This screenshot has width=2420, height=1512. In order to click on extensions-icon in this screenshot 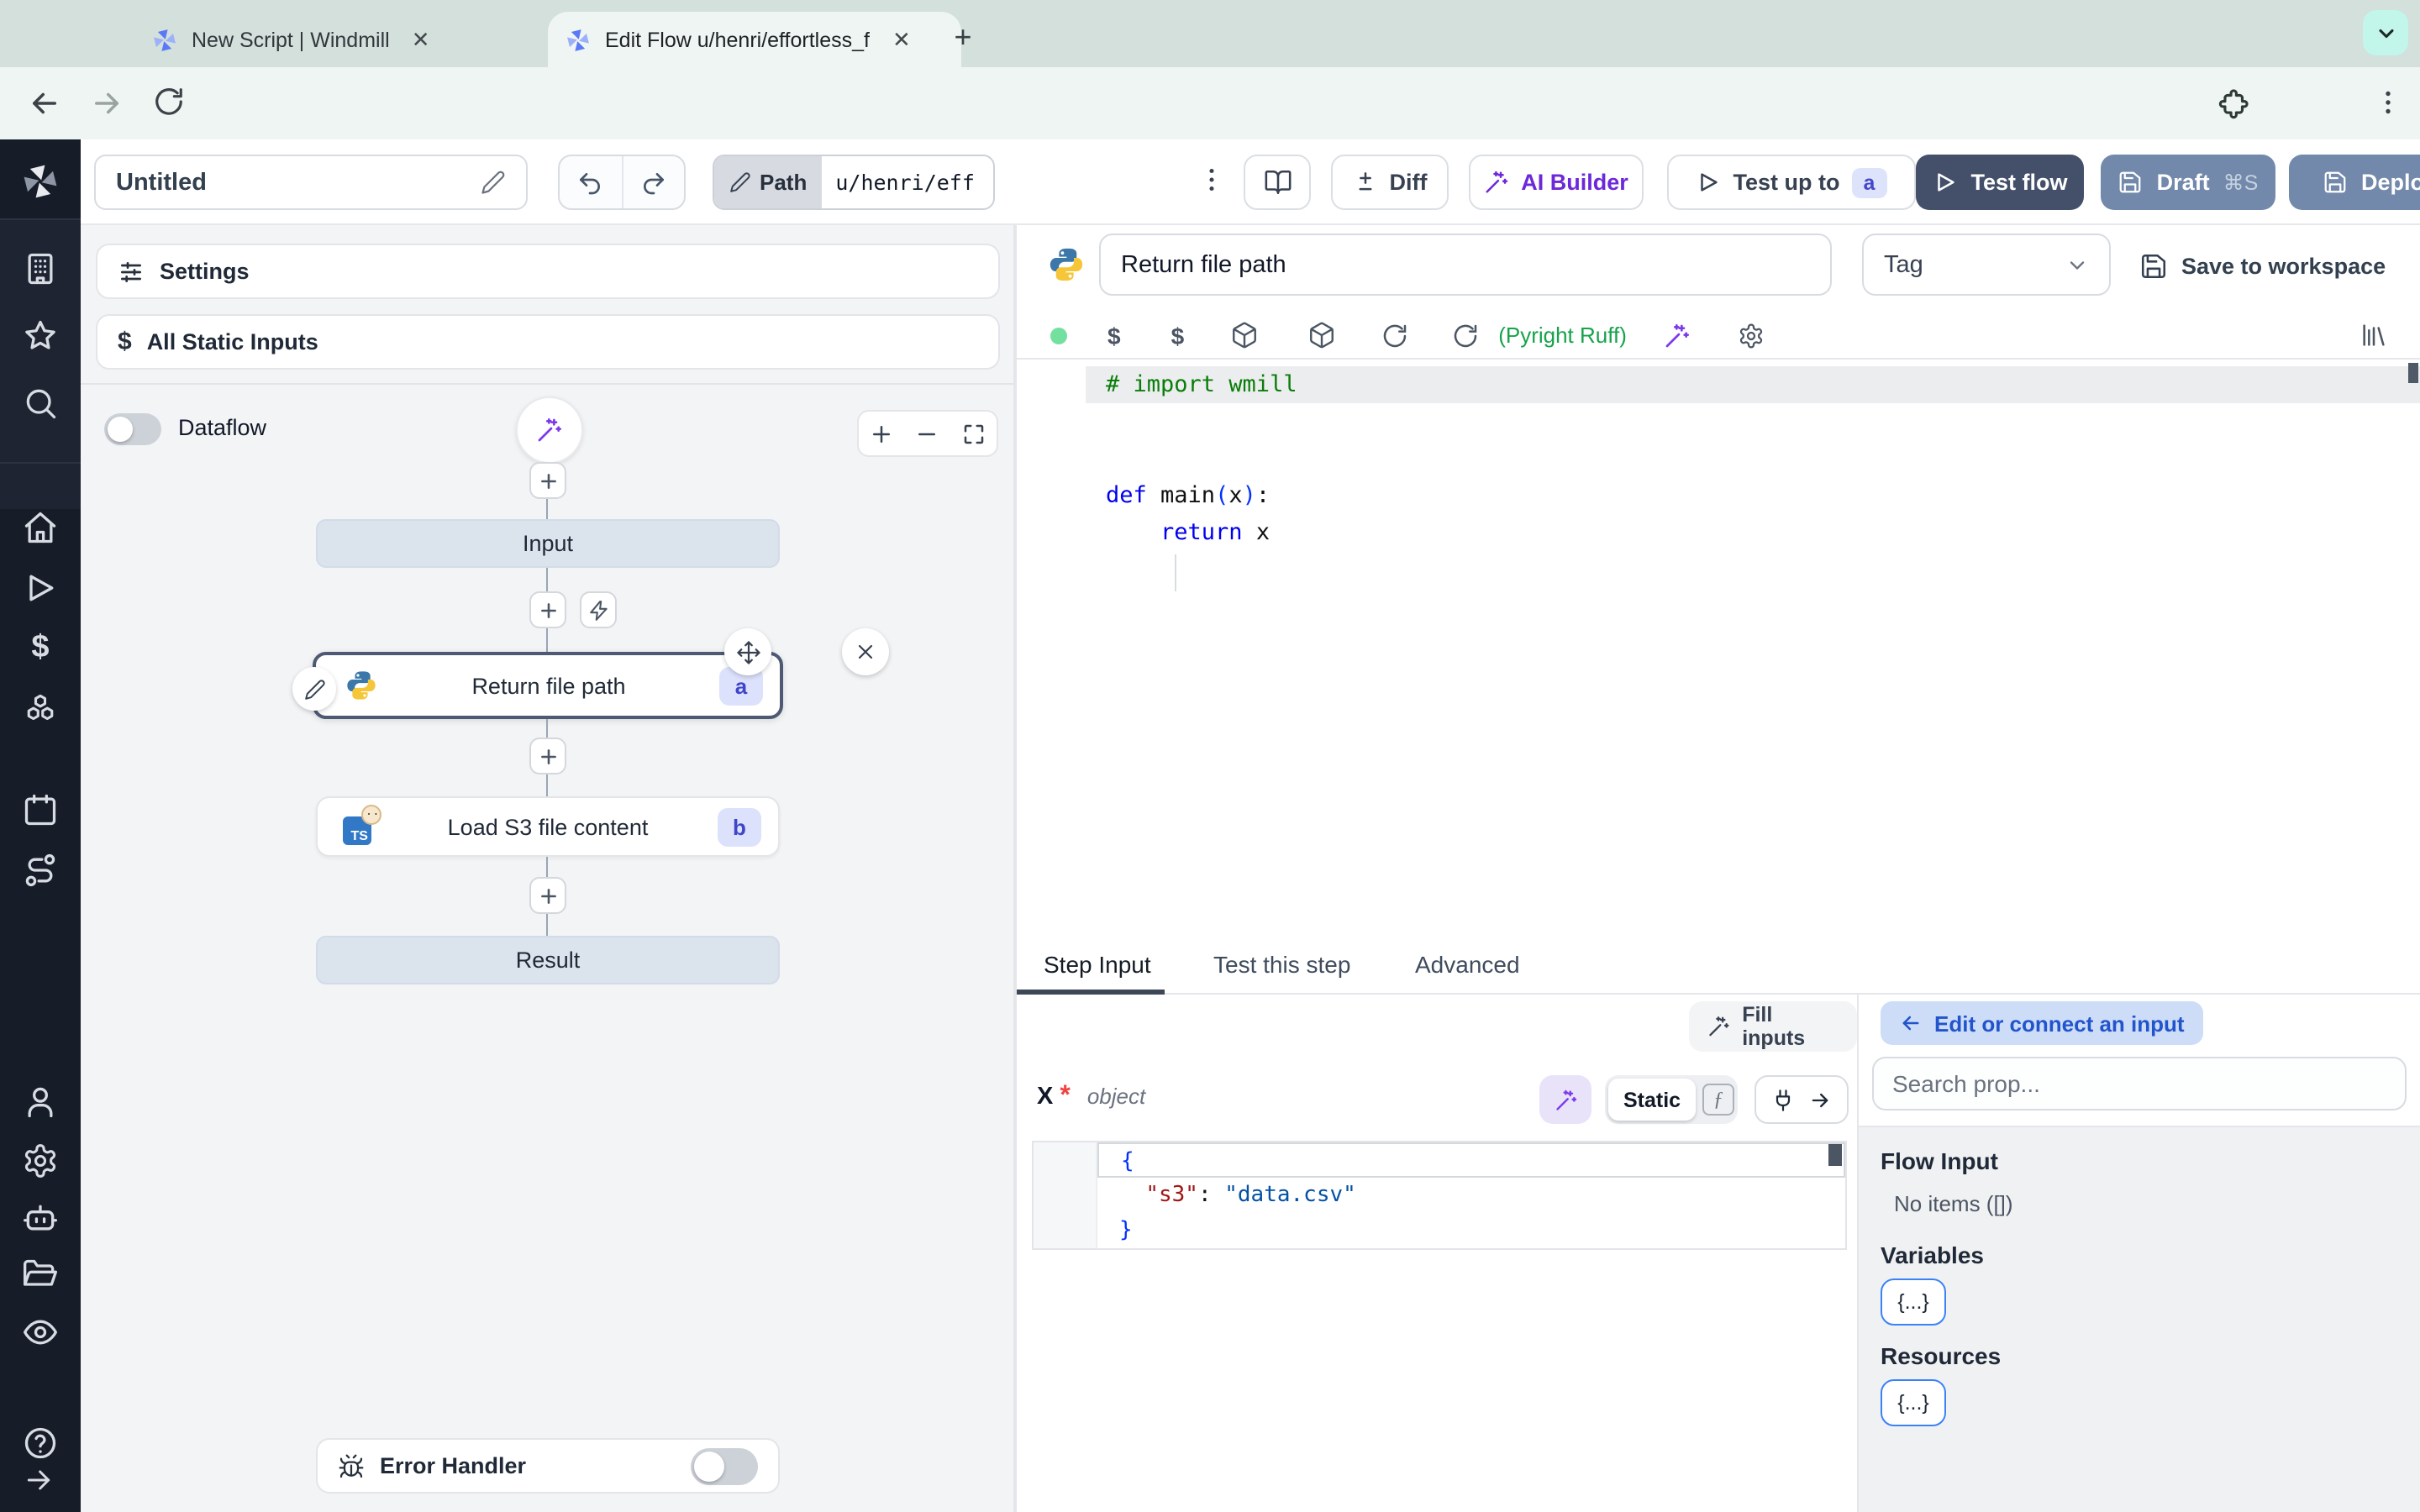, I will do `click(2234, 103)`.